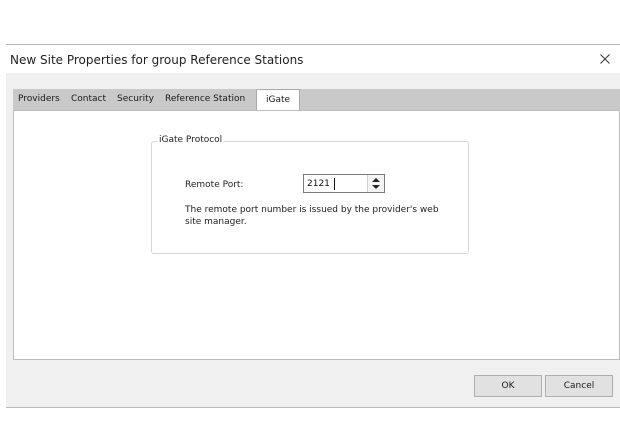  What do you see at coordinates (508, 386) in the screenshot?
I see `ok-button: OK` at bounding box center [508, 386].